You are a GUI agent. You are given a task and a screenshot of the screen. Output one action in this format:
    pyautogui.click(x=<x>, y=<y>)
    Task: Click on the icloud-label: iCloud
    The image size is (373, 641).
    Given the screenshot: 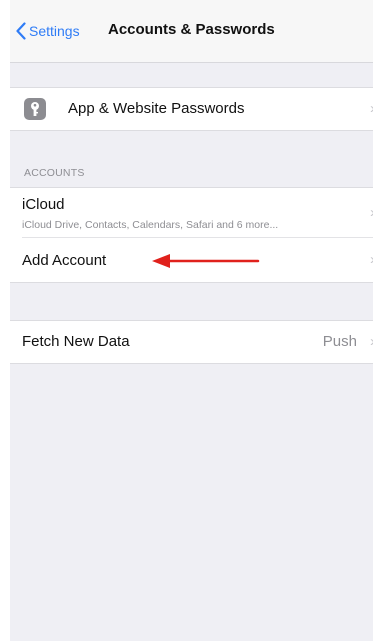 What is the action you would take?
    pyautogui.click(x=43, y=204)
    